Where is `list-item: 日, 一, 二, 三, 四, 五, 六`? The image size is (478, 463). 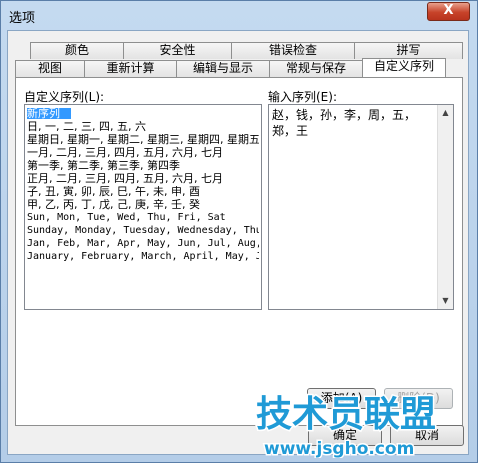 list-item: 日, 一, 二, 三, 四, 五, 六 is located at coordinates (143, 126).